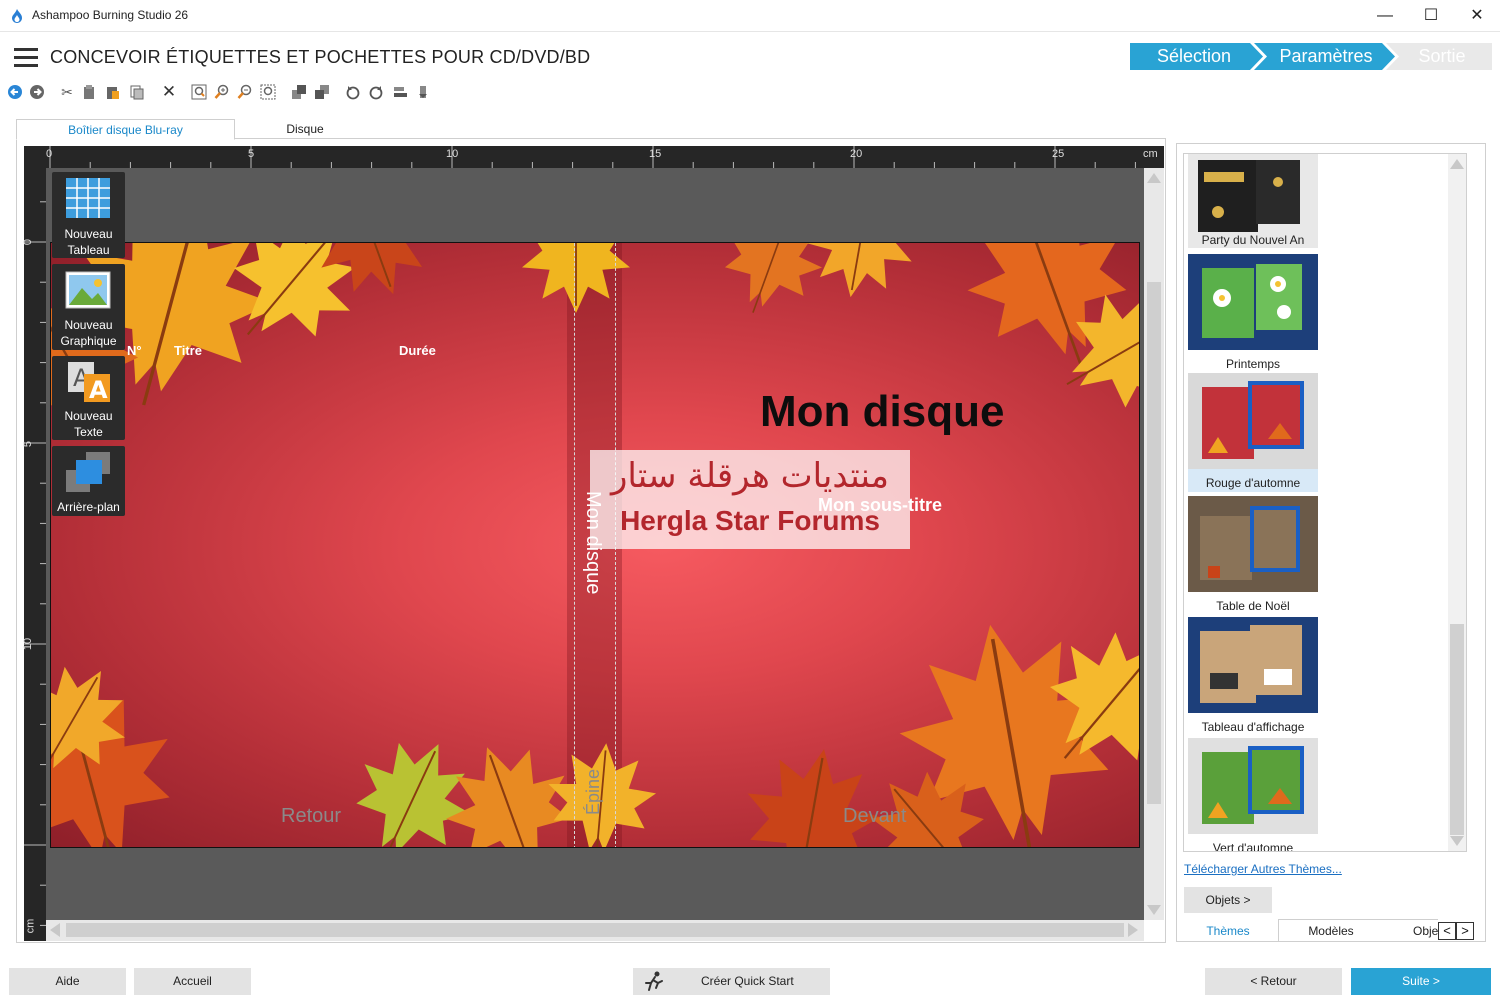 Image resolution: width=1500 pixels, height=1000 pixels. What do you see at coordinates (88, 472) in the screenshot?
I see `background-icon` at bounding box center [88, 472].